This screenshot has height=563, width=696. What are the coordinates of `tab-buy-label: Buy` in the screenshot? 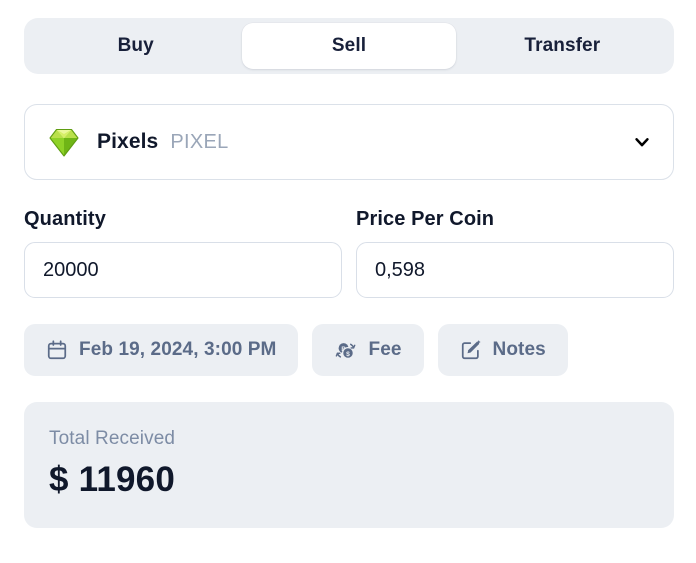 It's located at (135, 45).